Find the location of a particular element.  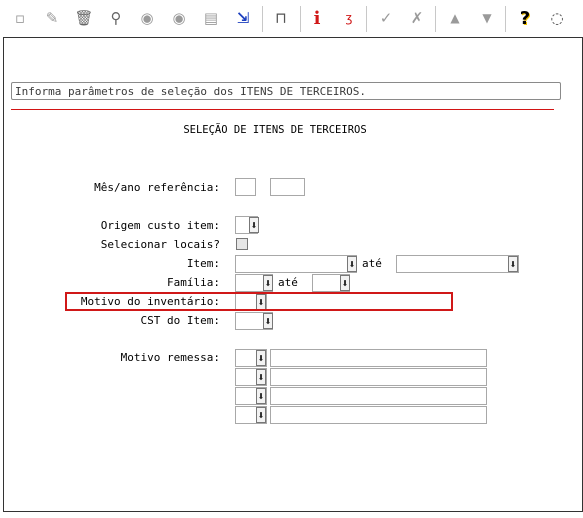

info-icon: i is located at coordinates (317, 18).